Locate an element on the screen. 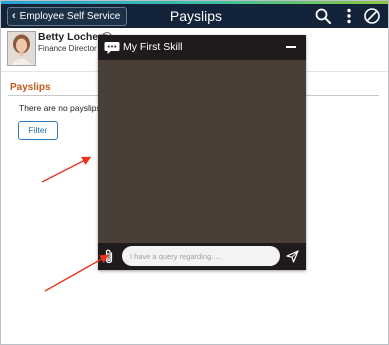  section-title: Payslips is located at coordinates (30, 87).